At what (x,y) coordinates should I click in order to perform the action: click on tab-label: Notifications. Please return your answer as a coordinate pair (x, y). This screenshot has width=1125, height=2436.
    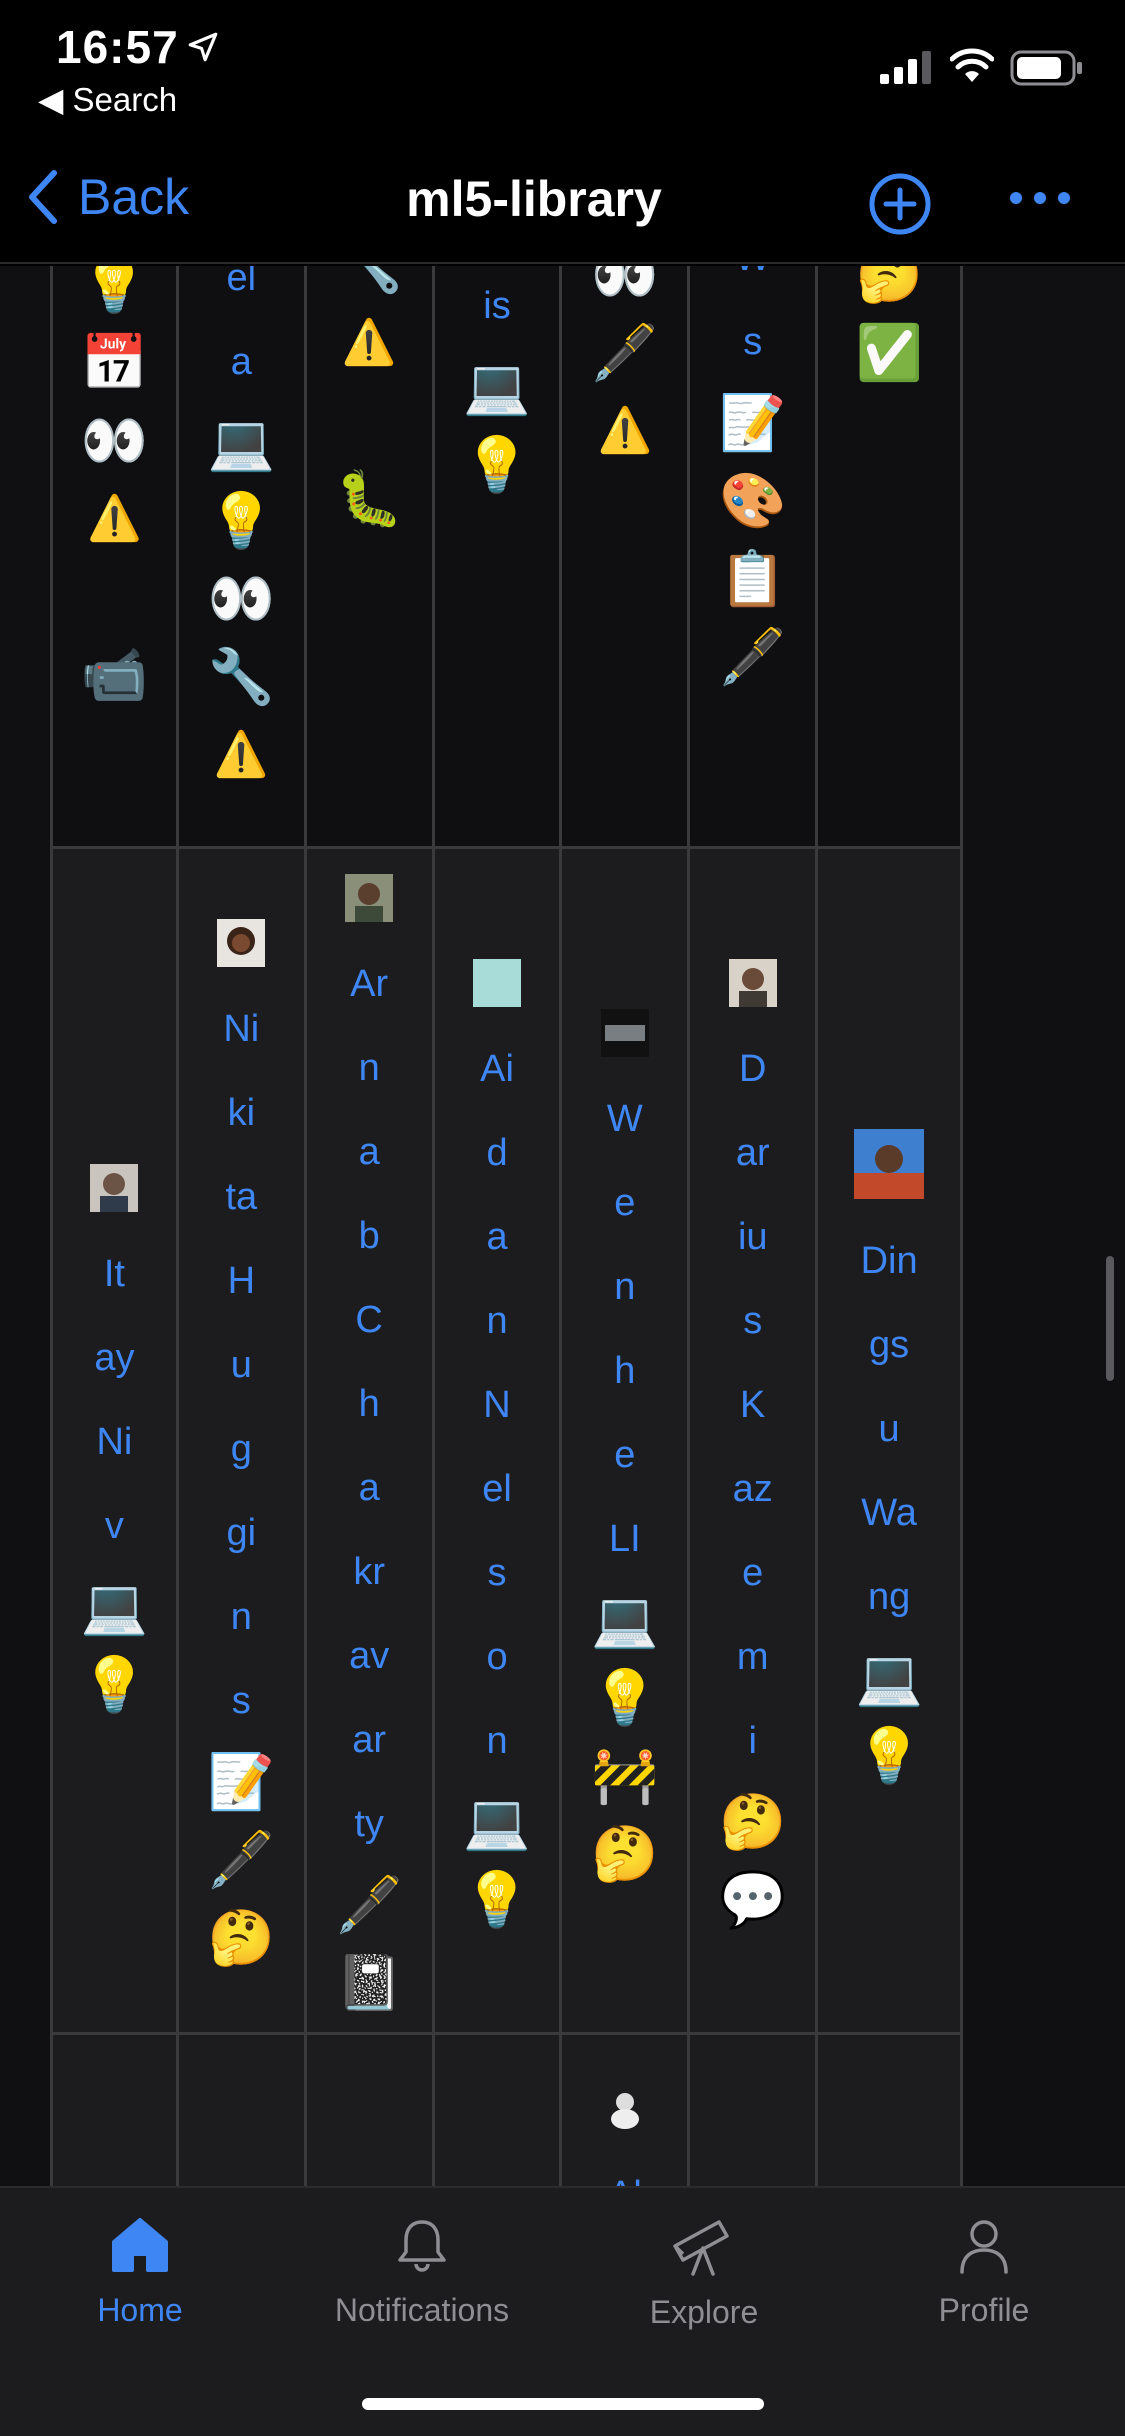
    Looking at the image, I should click on (422, 2310).